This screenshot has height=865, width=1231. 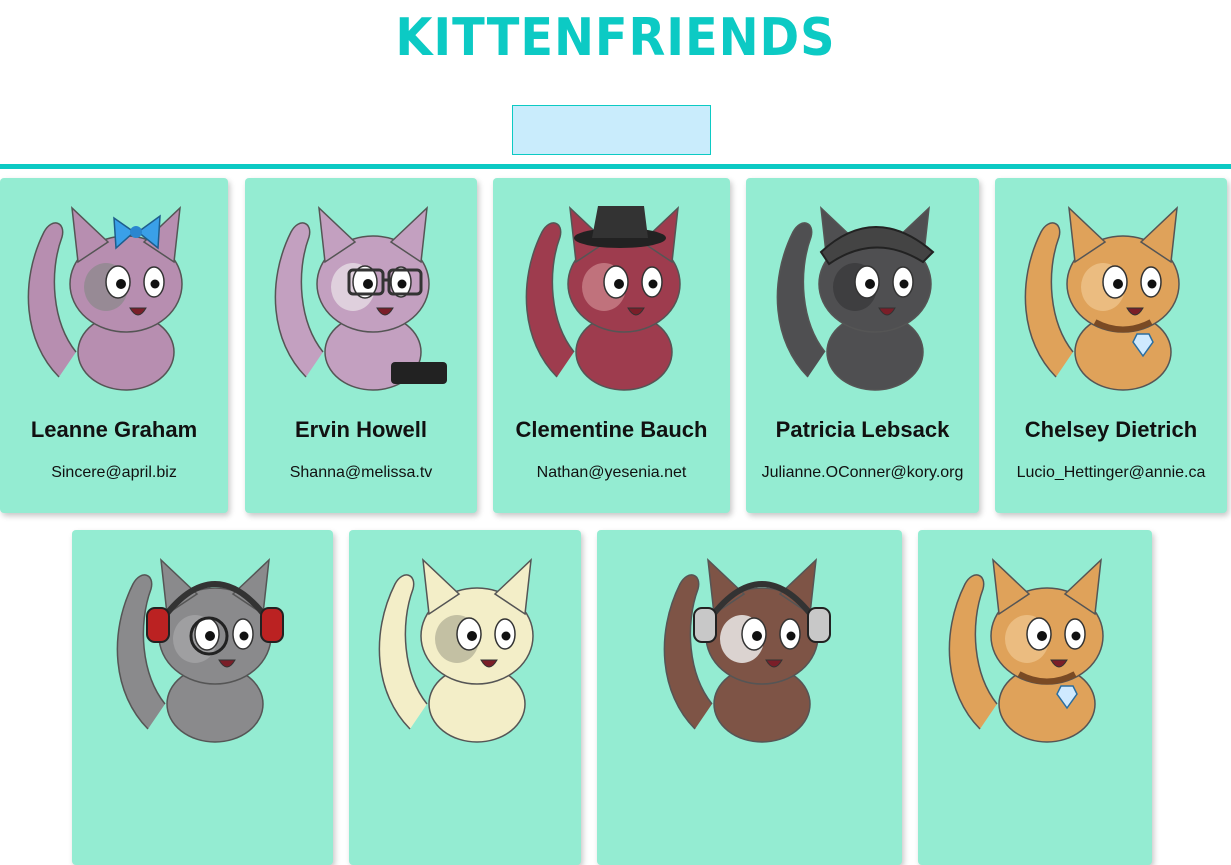 I want to click on app-logo: KITTENFRIENDS, so click(x=615, y=38).